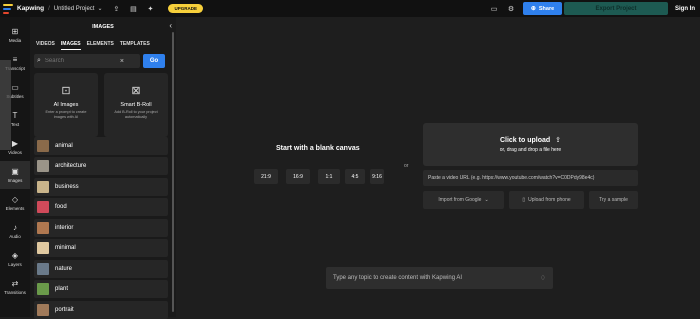 The height and width of the screenshot is (319, 700). What do you see at coordinates (533, 9) in the screenshot?
I see `share-user-icon: ⊕` at bounding box center [533, 9].